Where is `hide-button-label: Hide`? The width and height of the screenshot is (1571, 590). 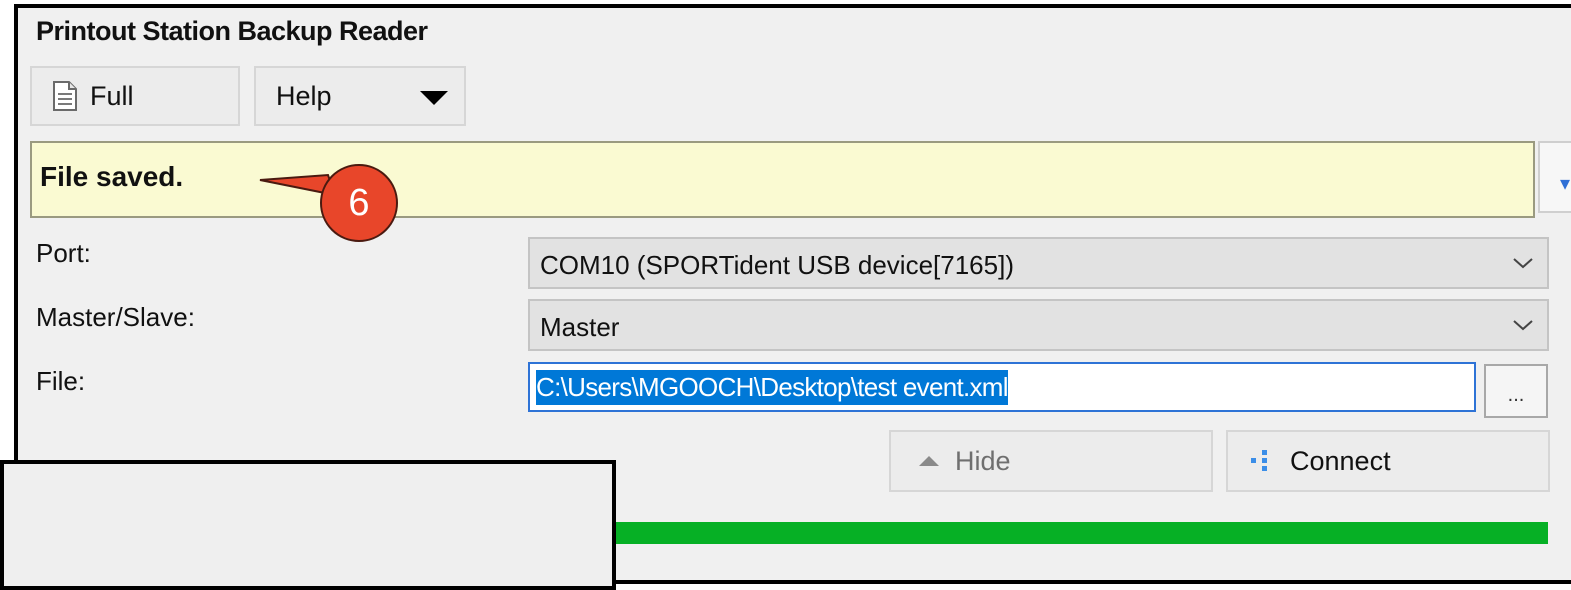
hide-button-label: Hide is located at coordinates (983, 460).